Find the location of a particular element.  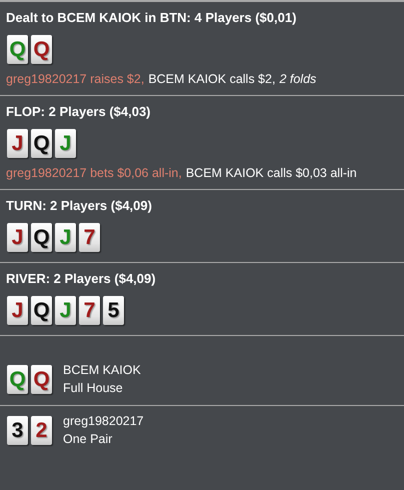

action-text: greg19820217 raises $2, is located at coordinates (75, 79).